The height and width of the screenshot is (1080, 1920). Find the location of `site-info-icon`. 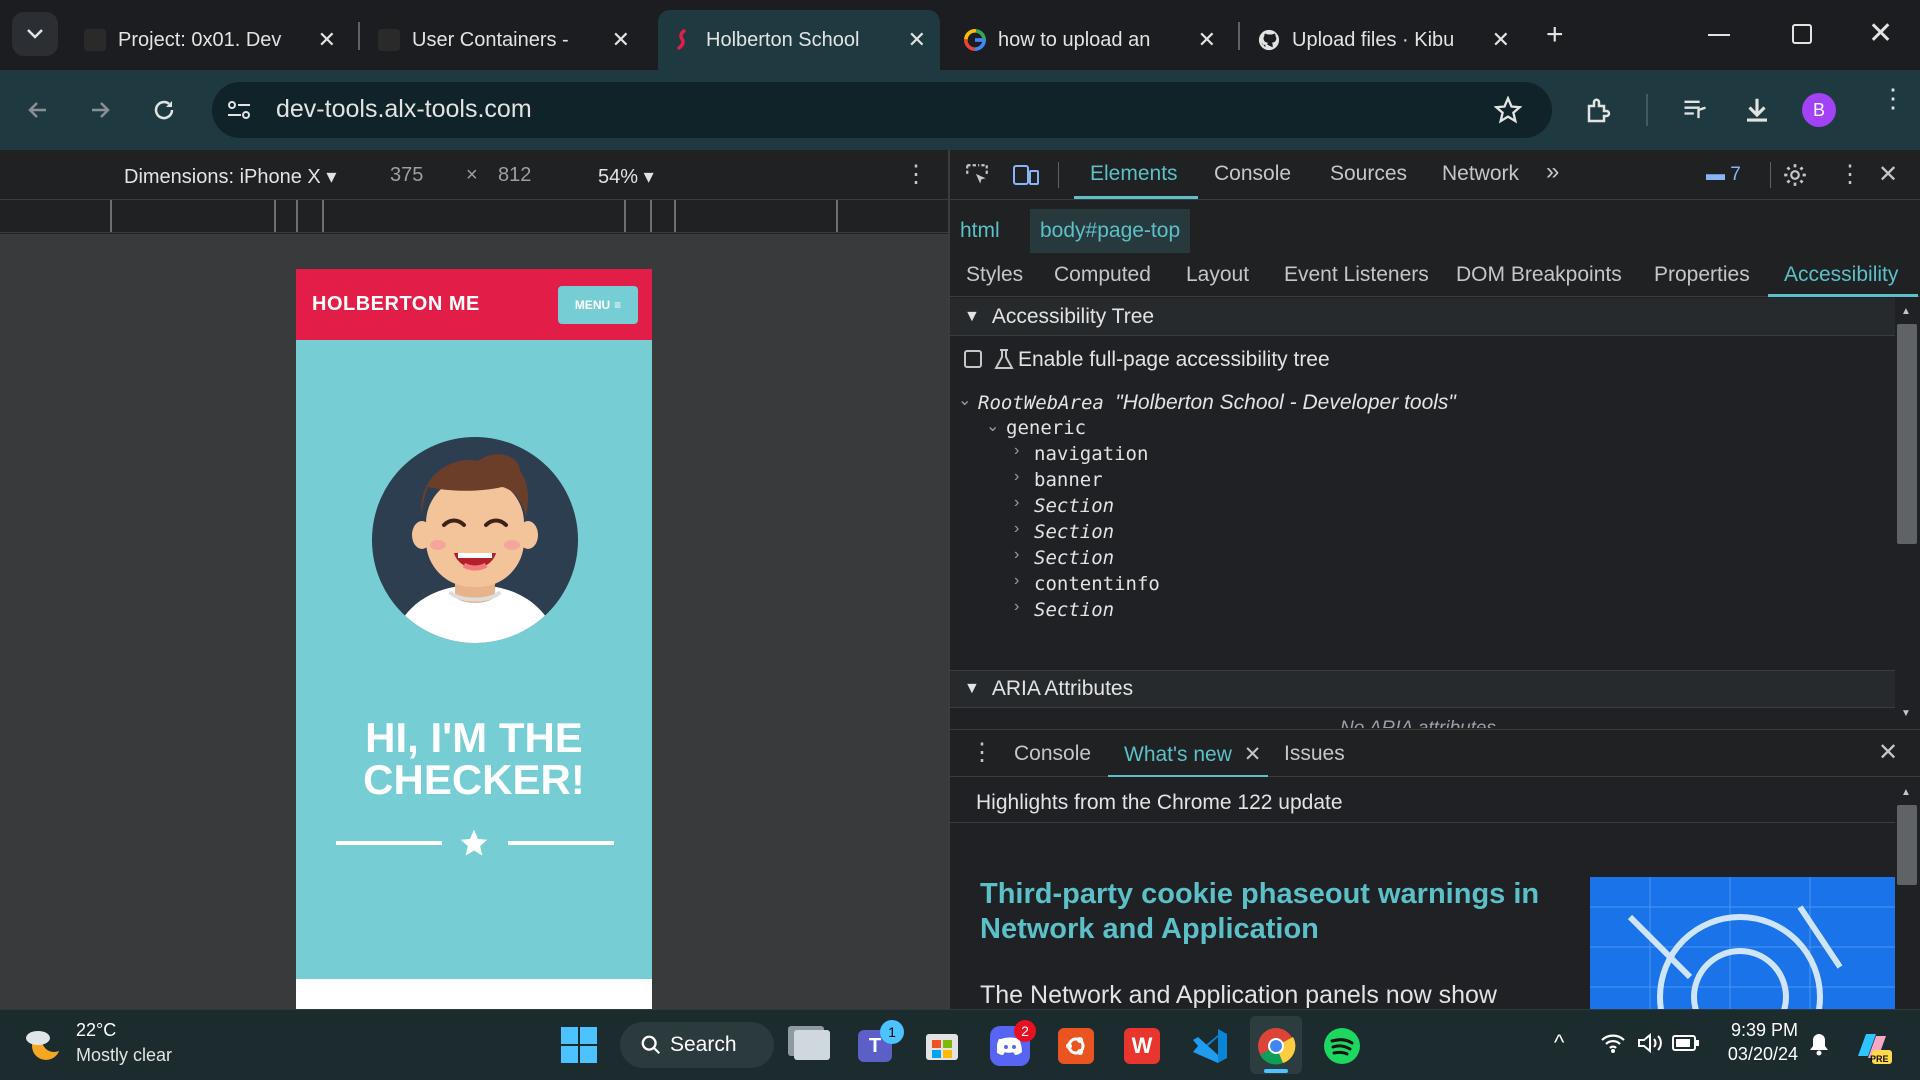

site-info-icon is located at coordinates (239, 110).